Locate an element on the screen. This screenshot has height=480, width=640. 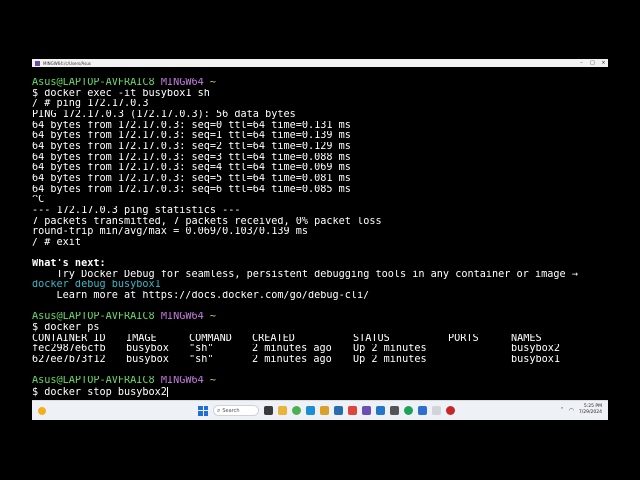
taskbar: ⌕ Search ˄ ◠ 5:25 PM 7/29/2024 is located at coordinates (320, 410).